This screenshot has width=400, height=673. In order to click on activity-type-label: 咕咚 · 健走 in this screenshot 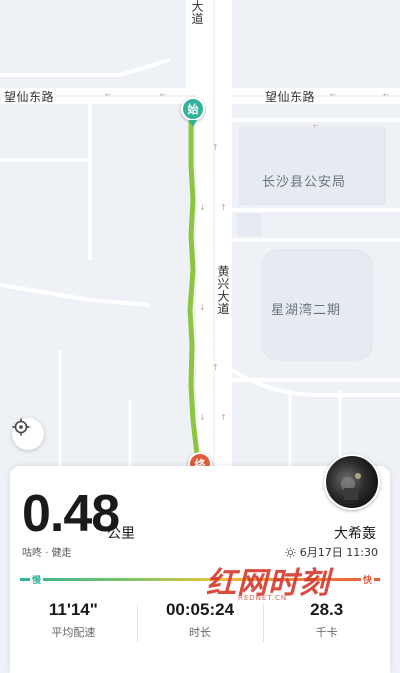, I will do `click(47, 553)`.